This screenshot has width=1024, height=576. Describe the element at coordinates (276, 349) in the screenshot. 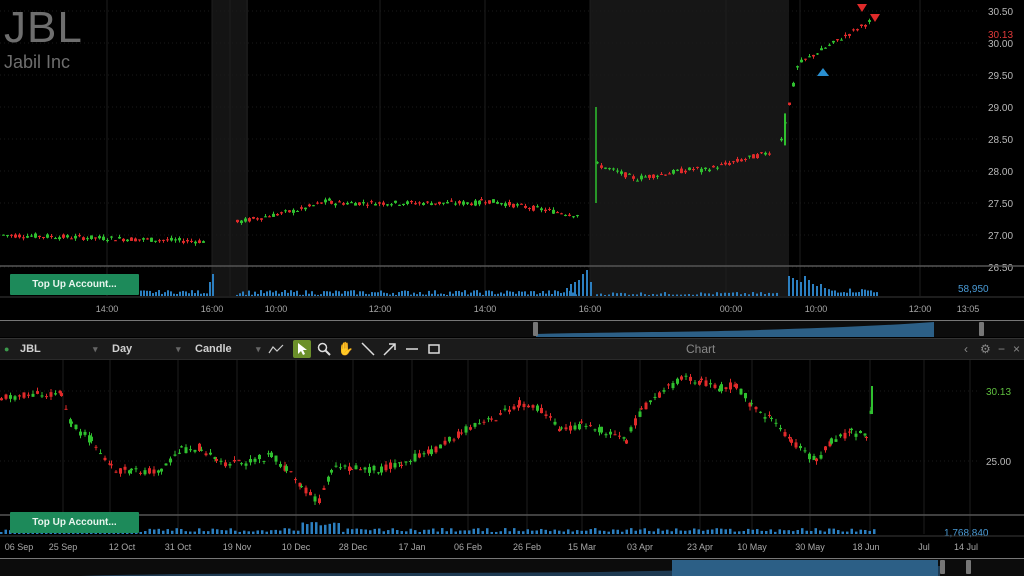

I see `draw-line-icon` at that location.